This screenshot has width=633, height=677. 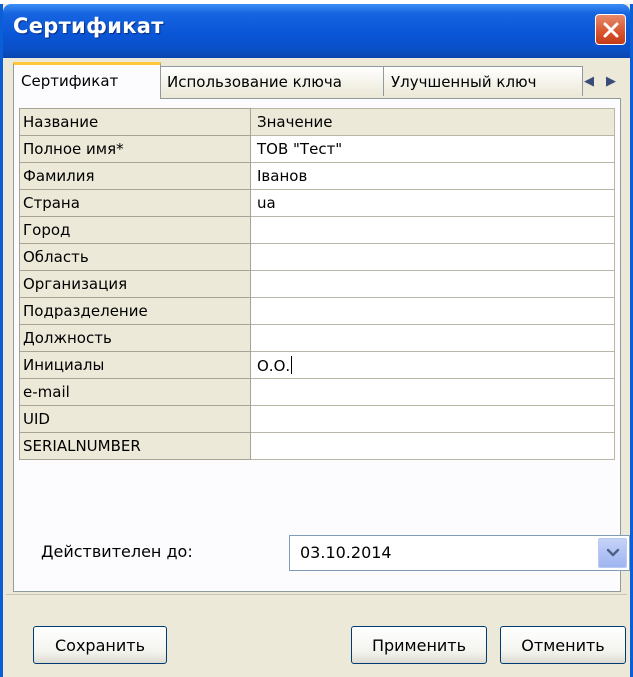 I want to click on save-button-label: Сохранить, so click(x=100, y=645).